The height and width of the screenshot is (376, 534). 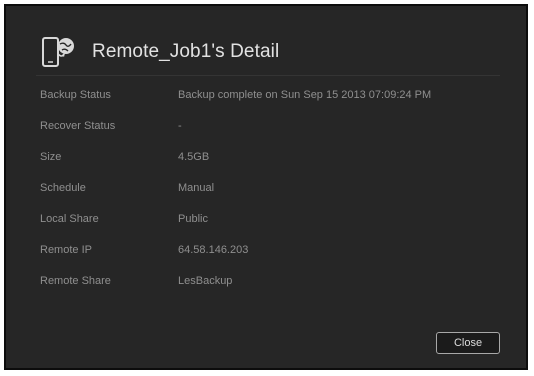 I want to click on detail-value: 64.58.146.203, so click(x=213, y=250).